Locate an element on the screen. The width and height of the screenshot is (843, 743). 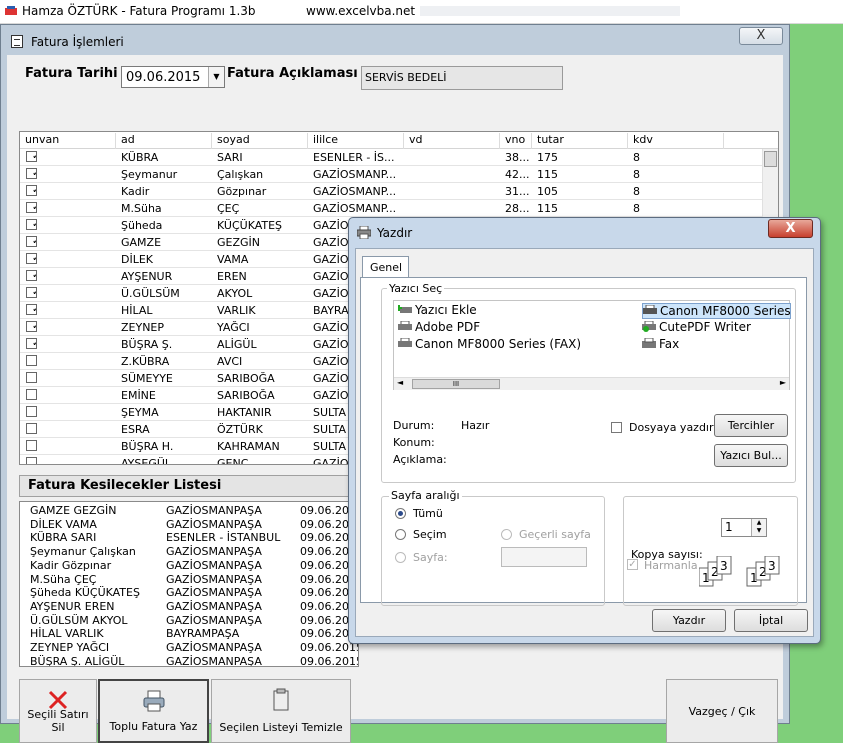
list-item-name: DİLEK VAMA is located at coordinates (63, 524).